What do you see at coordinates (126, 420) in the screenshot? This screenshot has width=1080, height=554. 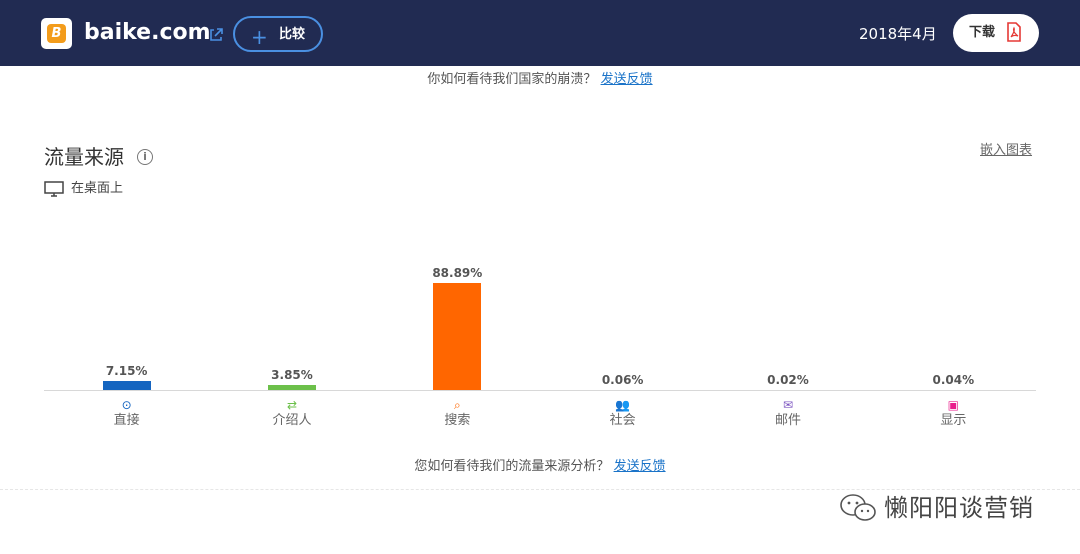 I see `category-label: 直接` at bounding box center [126, 420].